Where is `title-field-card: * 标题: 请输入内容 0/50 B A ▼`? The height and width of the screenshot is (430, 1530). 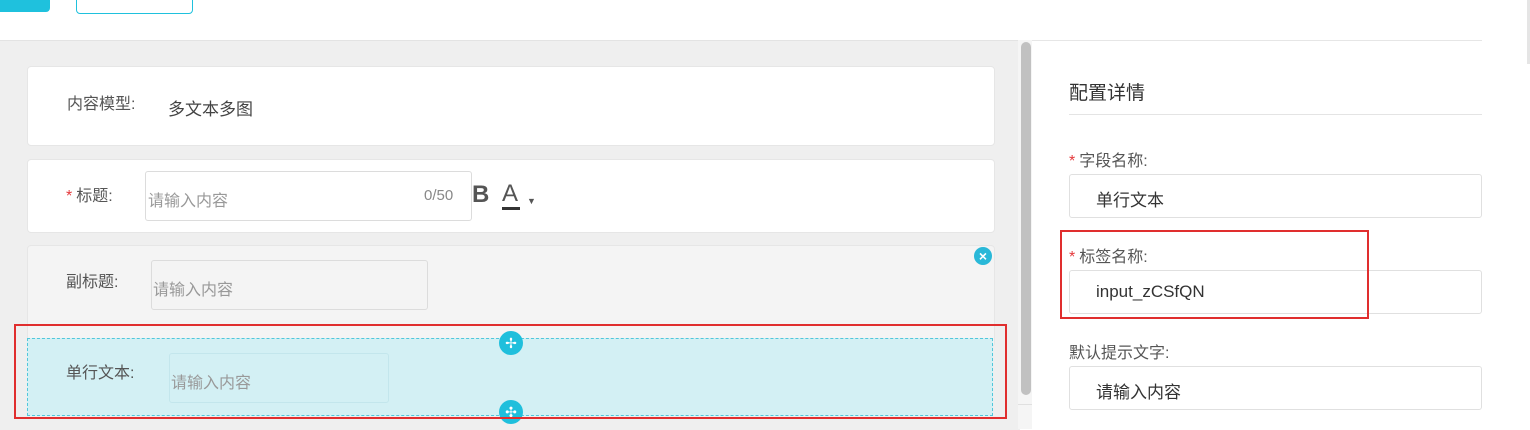
title-field-card: * 标题: 请输入内容 0/50 B A ▼ is located at coordinates (511, 196).